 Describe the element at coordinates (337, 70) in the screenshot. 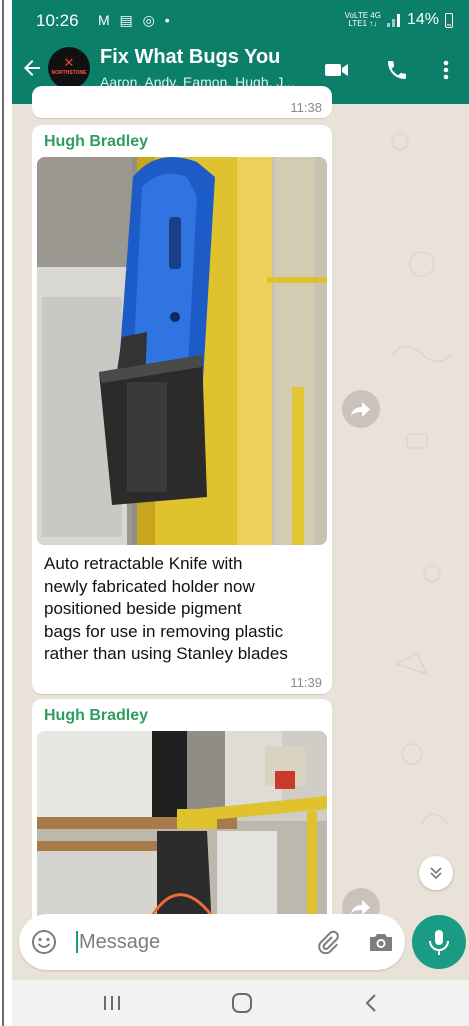

I see `video-call-icon` at that location.